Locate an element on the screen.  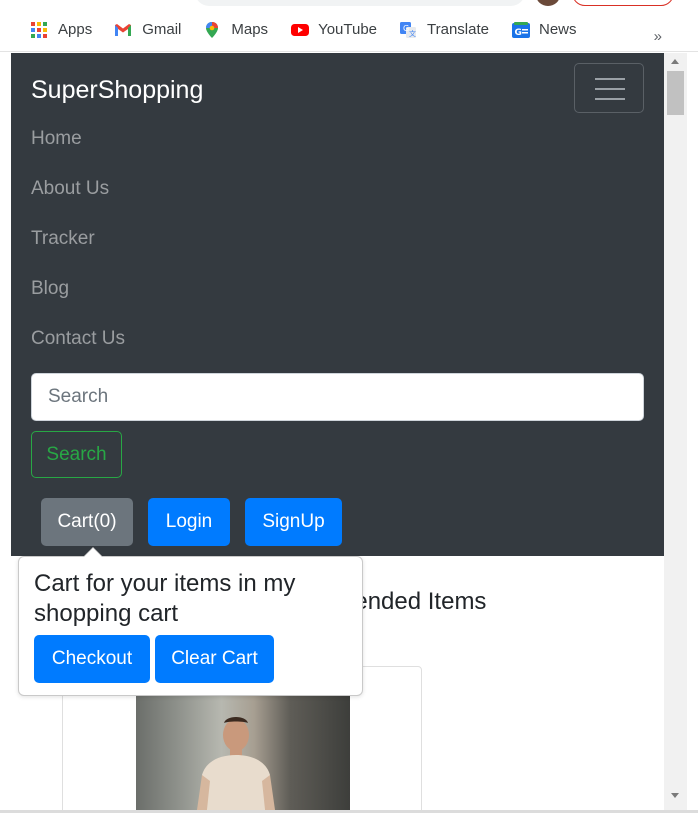
scrollbar-thumb is located at coordinates (675, 93).